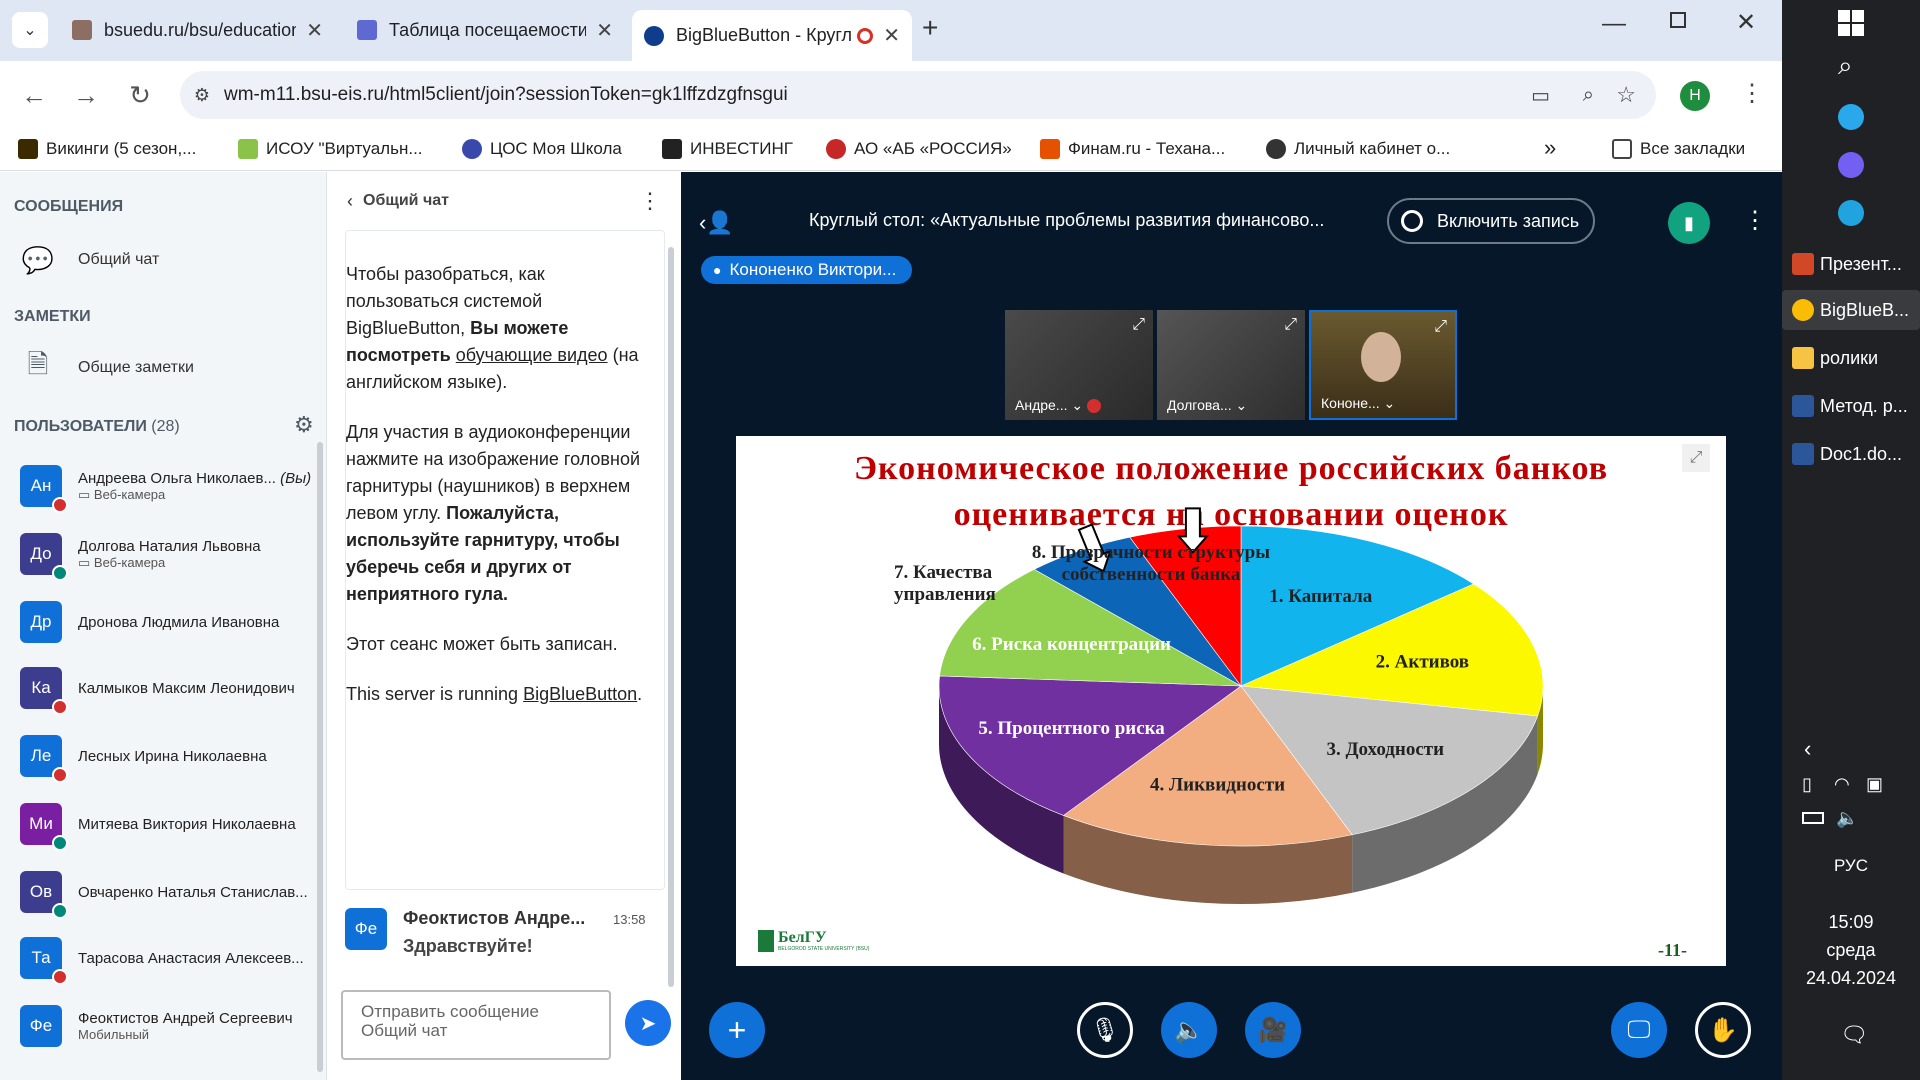 The width and height of the screenshot is (1920, 1080). What do you see at coordinates (1689, 223) in the screenshot?
I see `connection-status-icon: ▮` at bounding box center [1689, 223].